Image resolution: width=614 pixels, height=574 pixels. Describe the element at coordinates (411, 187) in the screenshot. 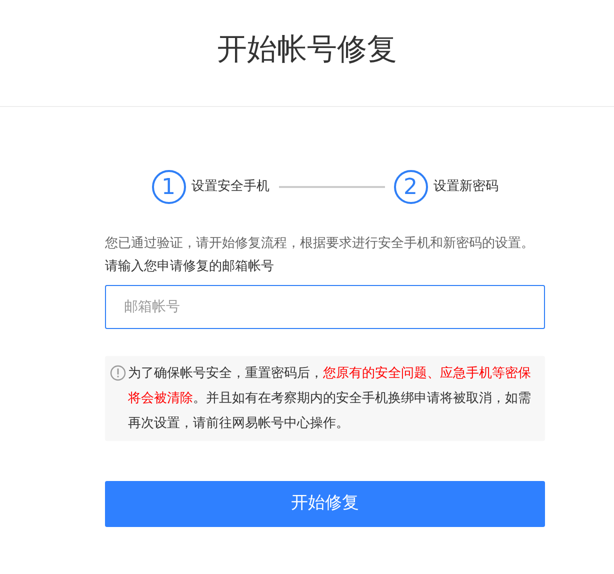

I see `step-number: 2` at that location.